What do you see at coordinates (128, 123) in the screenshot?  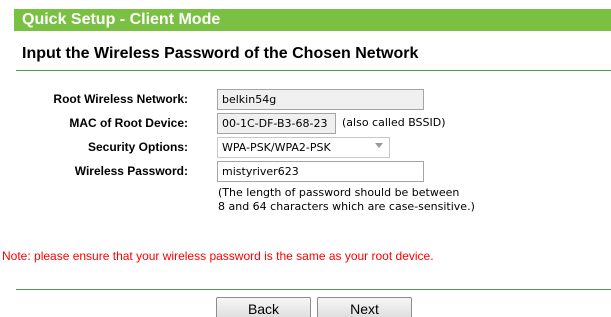 I see `mac-label: MAC of Root Device:` at bounding box center [128, 123].